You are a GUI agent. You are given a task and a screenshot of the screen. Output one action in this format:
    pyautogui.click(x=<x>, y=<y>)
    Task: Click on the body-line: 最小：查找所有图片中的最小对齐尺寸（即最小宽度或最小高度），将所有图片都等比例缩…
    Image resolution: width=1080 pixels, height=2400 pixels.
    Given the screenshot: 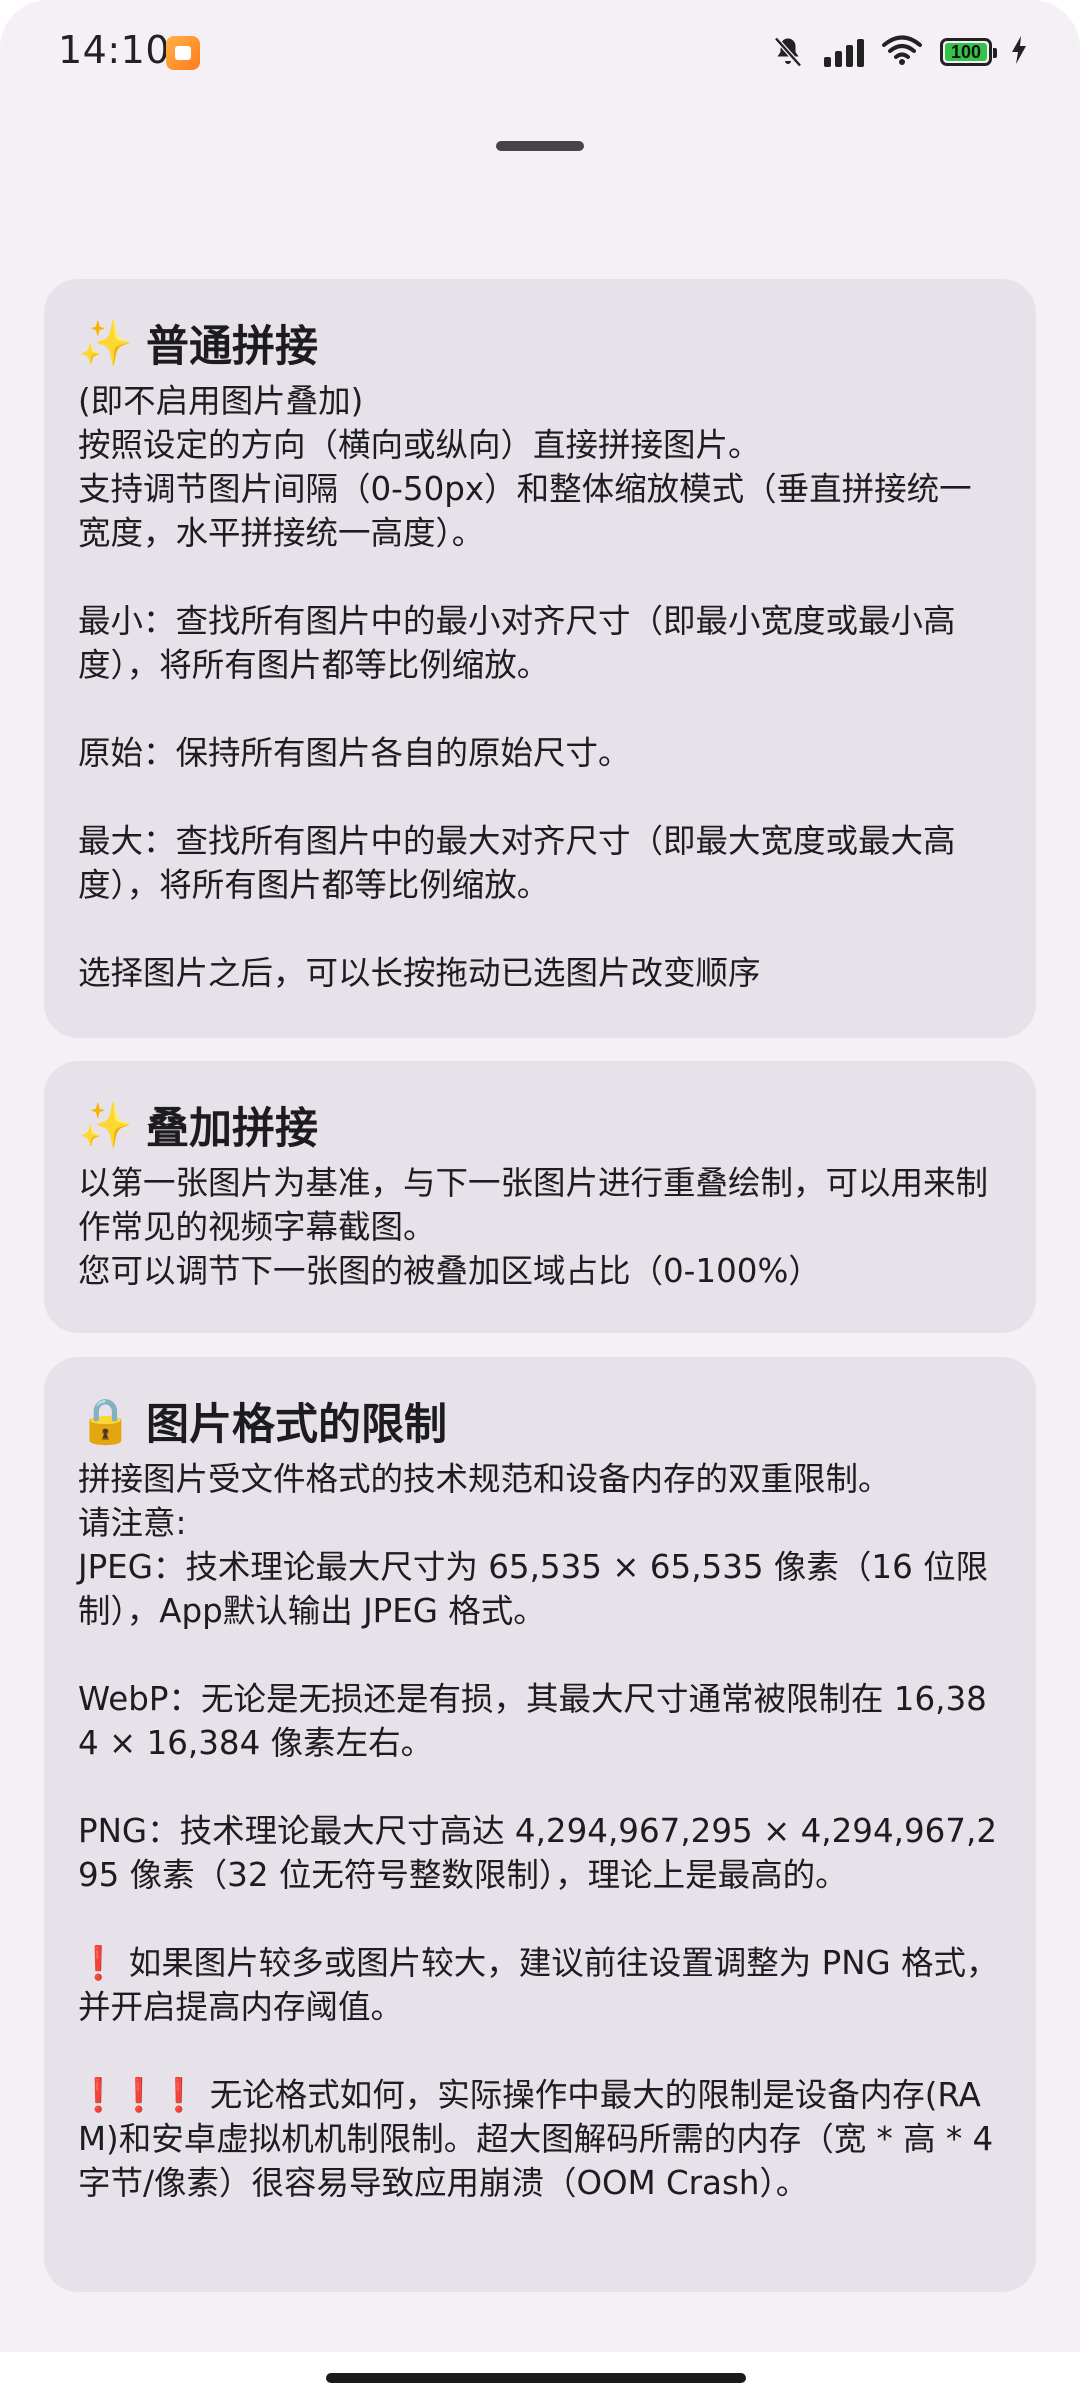 What is the action you would take?
    pyautogui.click(x=517, y=643)
    